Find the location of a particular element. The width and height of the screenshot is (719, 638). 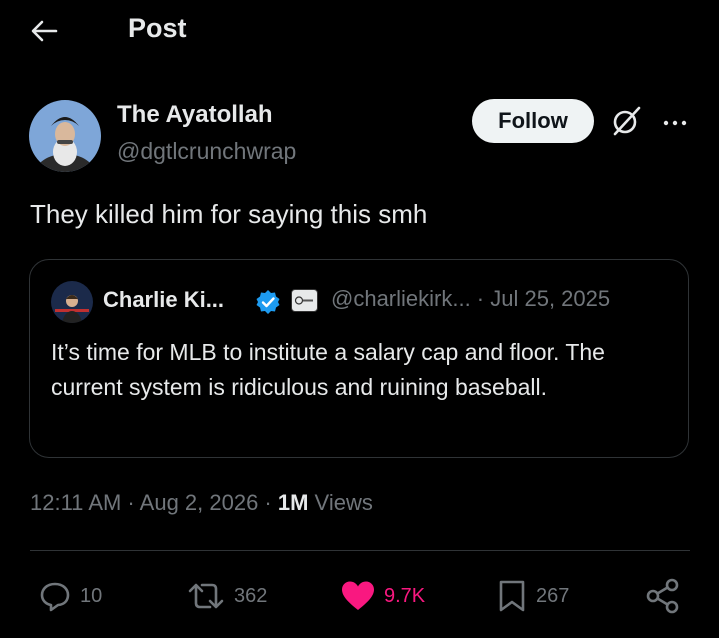

verified-badge-icon is located at coordinates (268, 302).